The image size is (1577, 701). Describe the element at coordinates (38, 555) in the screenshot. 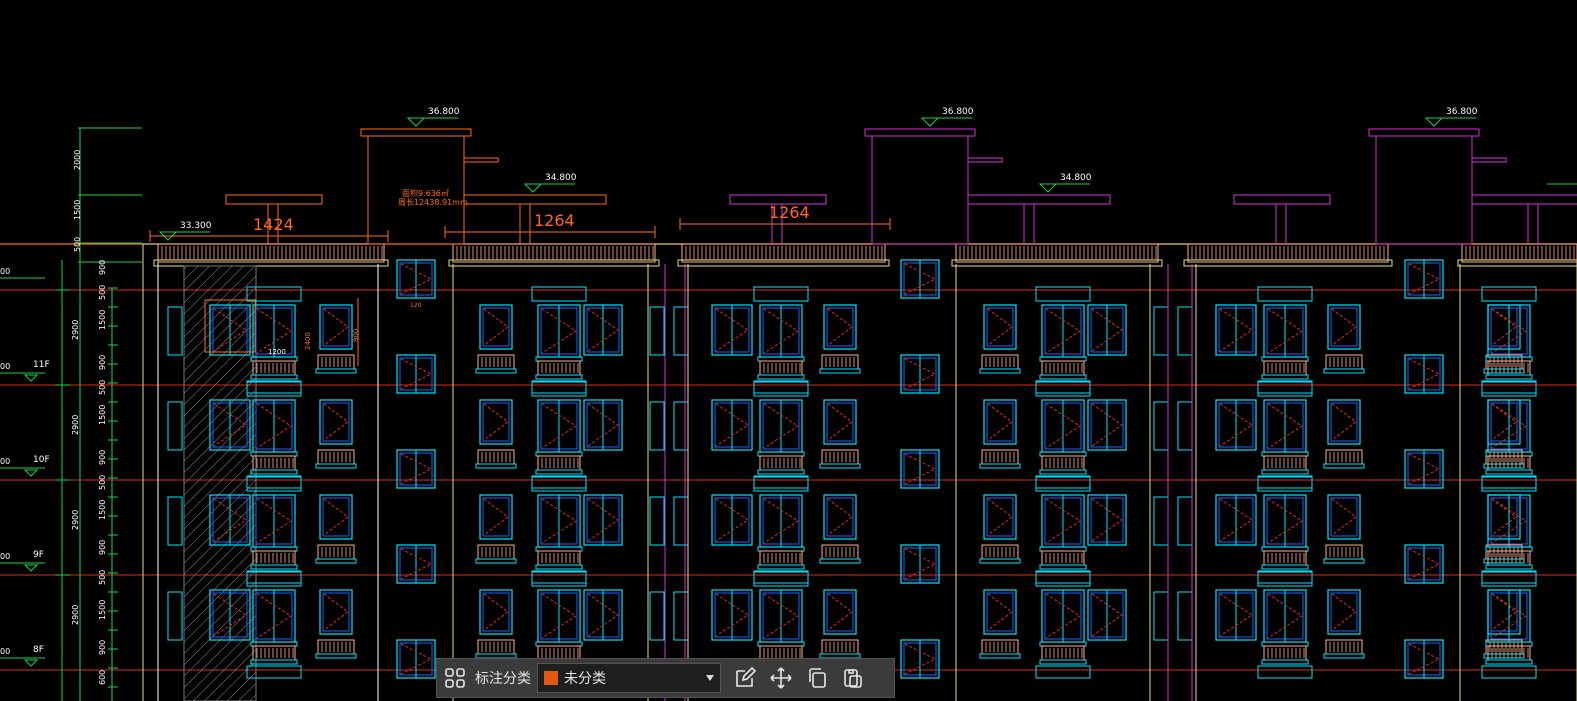

I see `floor-label: 9F` at that location.